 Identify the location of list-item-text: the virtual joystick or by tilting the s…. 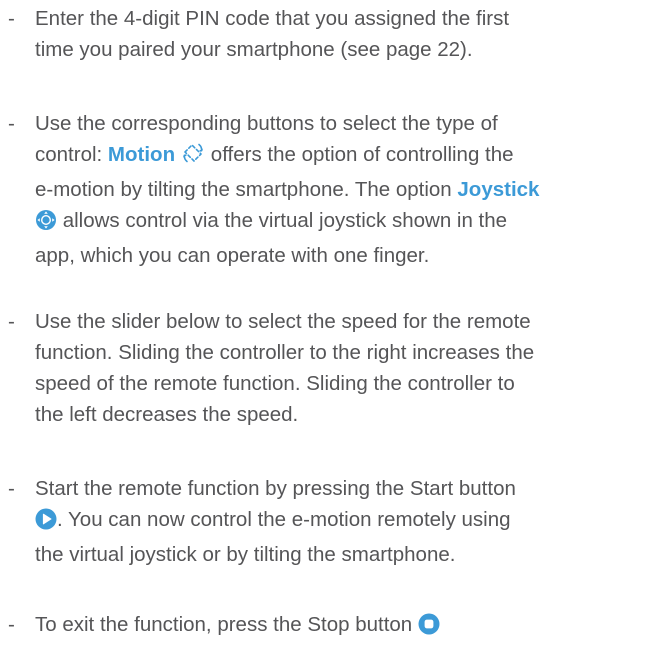
(245, 554).